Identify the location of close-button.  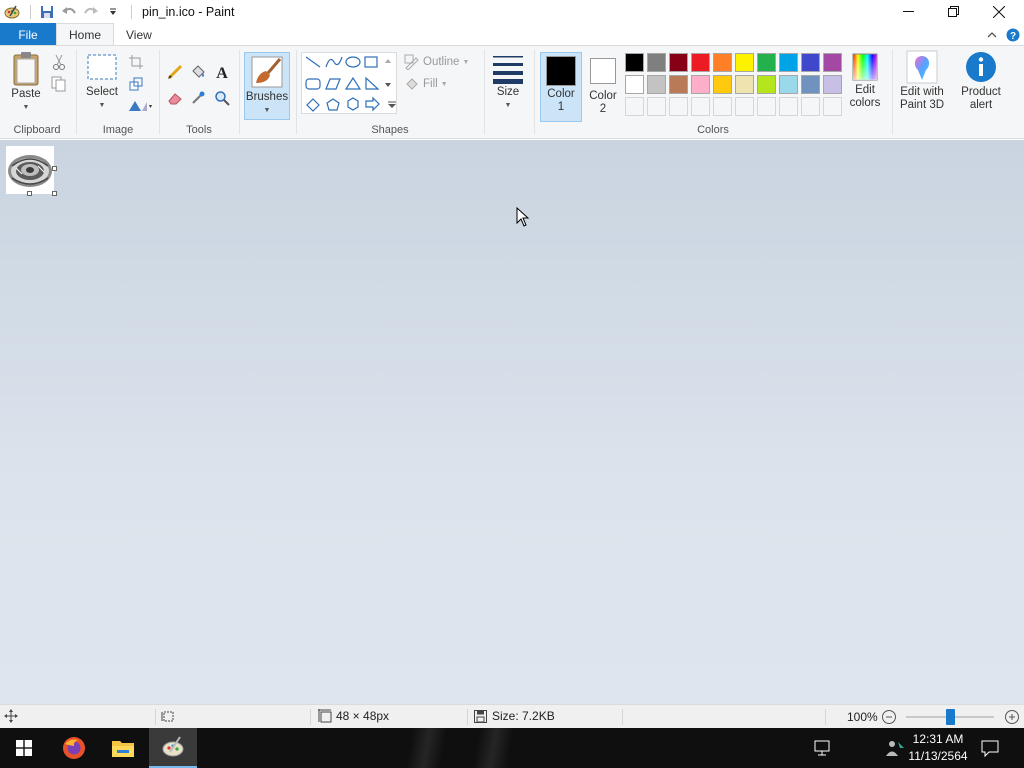
(999, 11).